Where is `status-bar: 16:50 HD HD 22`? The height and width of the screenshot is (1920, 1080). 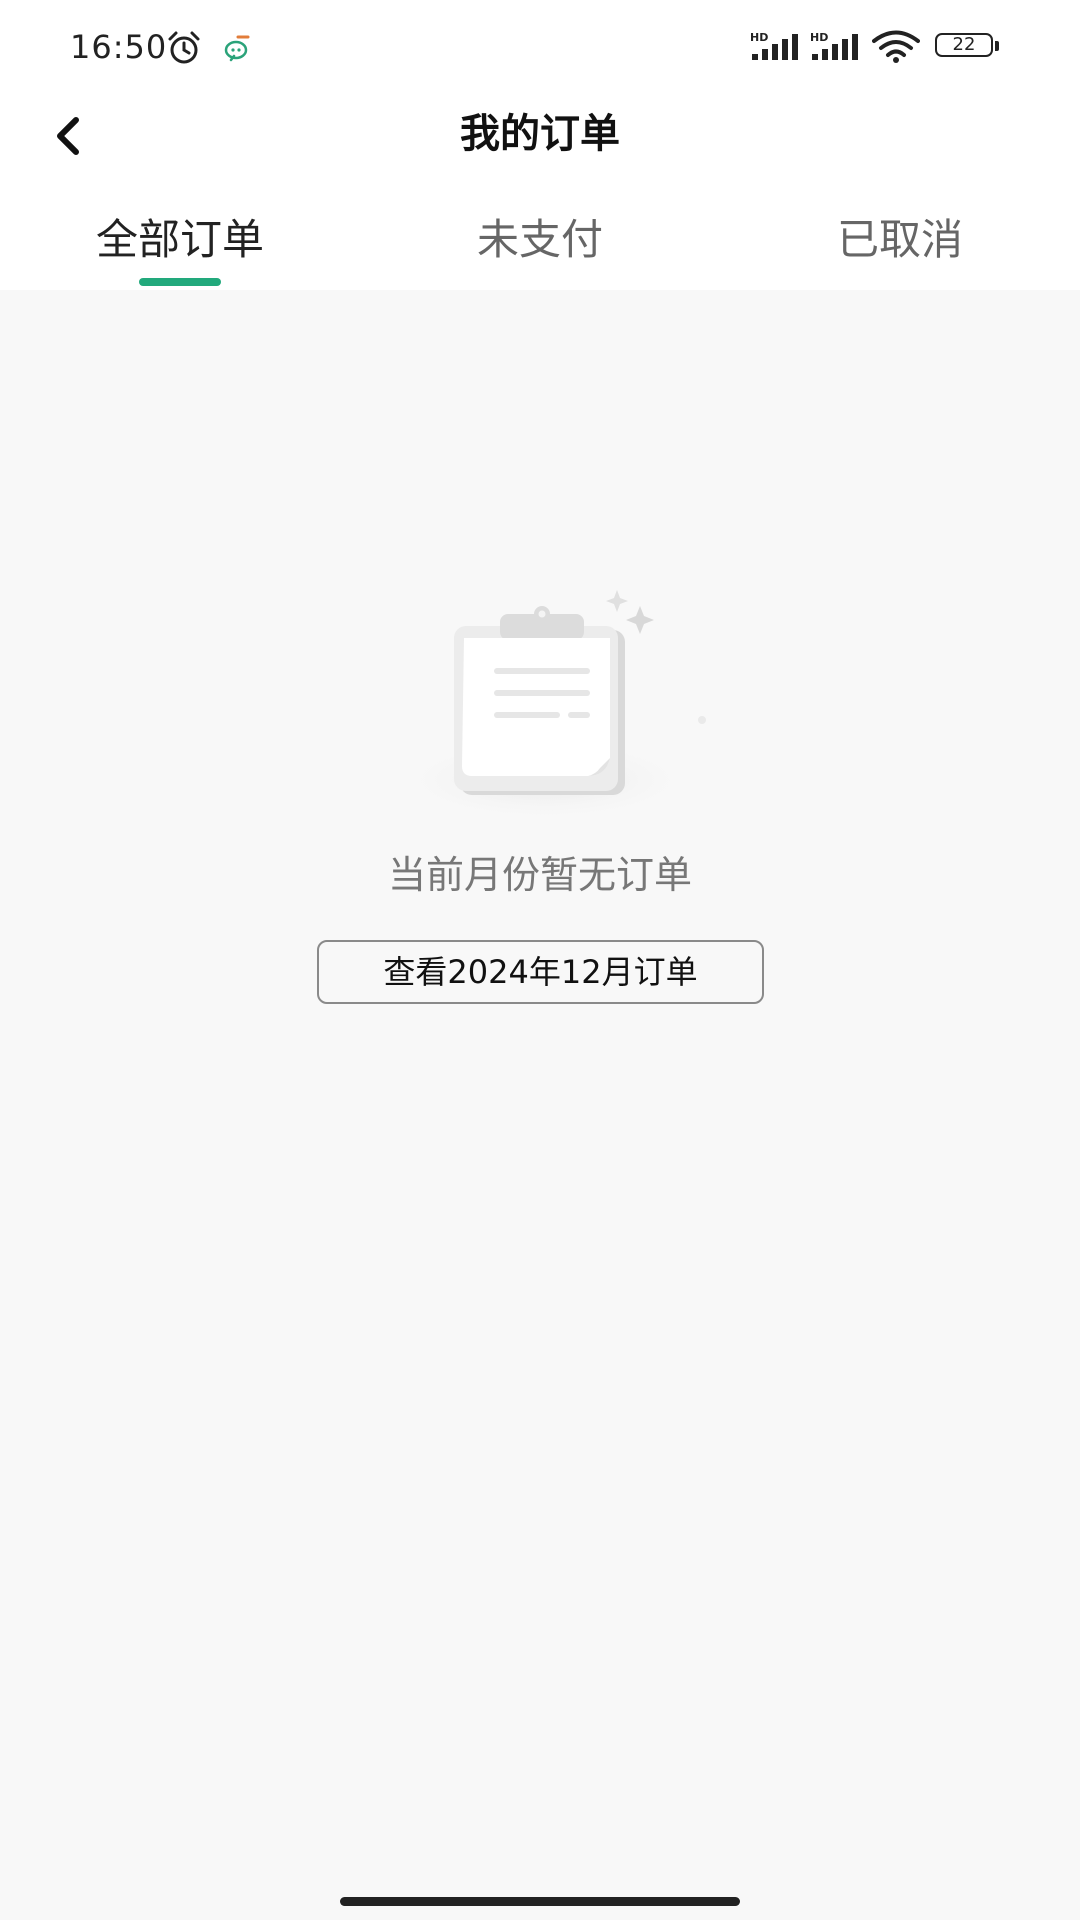
status-bar: 16:50 HD HD 22 is located at coordinates (540, 47).